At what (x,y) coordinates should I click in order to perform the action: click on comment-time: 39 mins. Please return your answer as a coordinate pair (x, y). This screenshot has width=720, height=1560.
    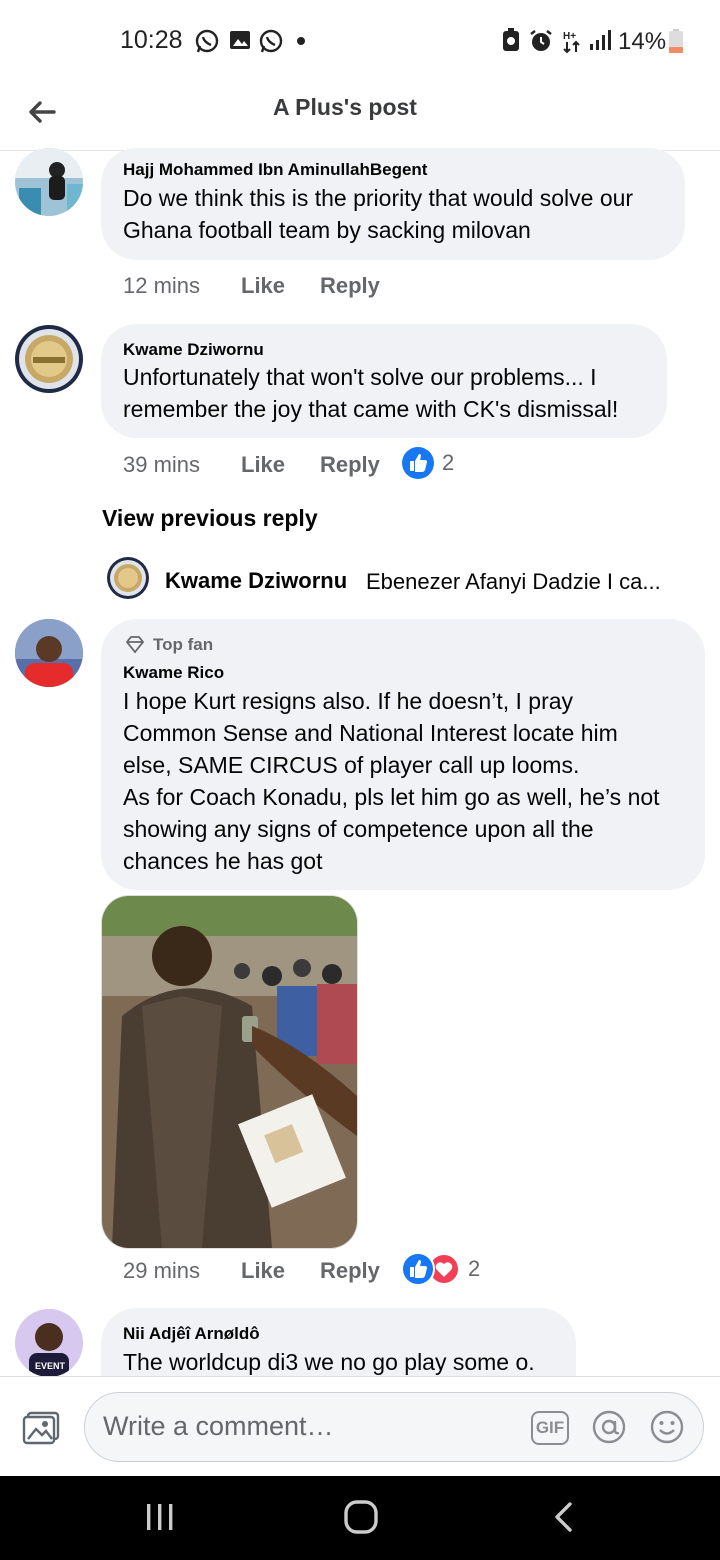
    Looking at the image, I should click on (162, 464).